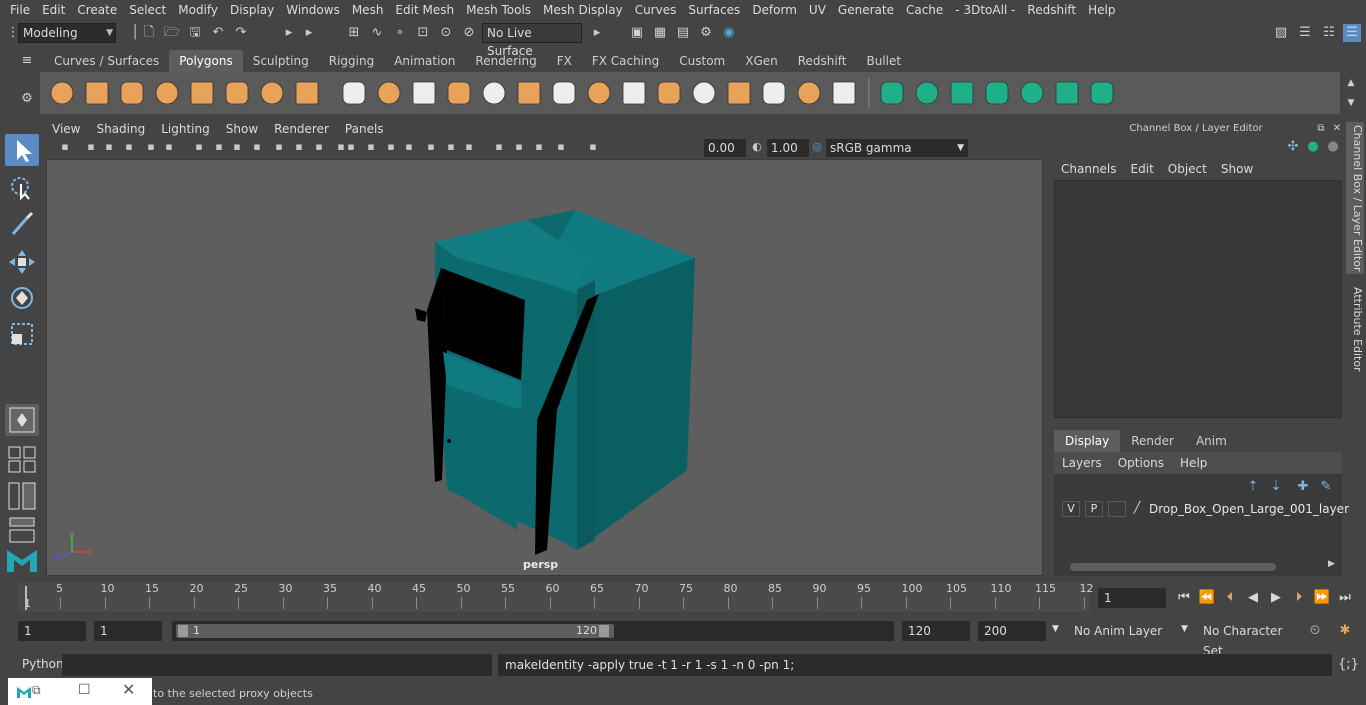 The image size is (1366, 705). Describe the element at coordinates (199, 147) in the screenshot. I see `resolution-gate-icon: ▪` at that location.